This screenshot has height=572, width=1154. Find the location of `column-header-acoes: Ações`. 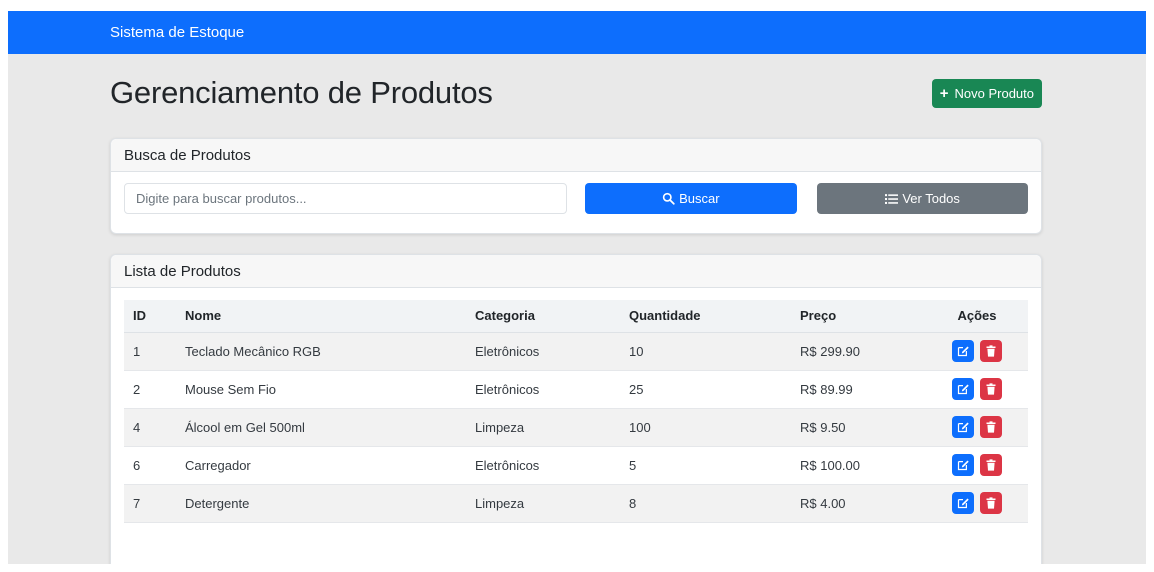

column-header-acoes: Ações is located at coordinates (977, 316).